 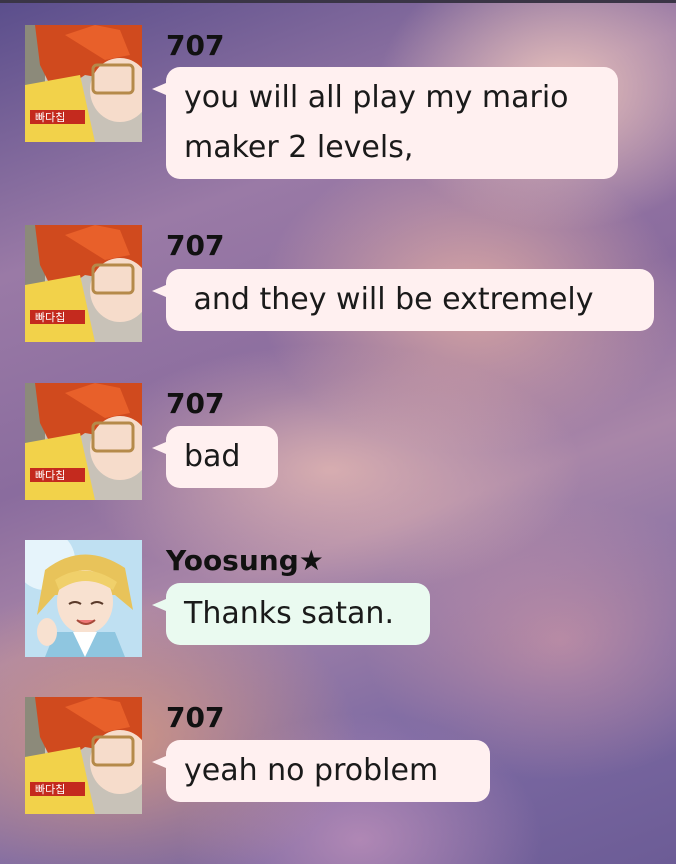 What do you see at coordinates (299, 147) in the screenshot?
I see `message-line: maker 2 levels,` at bounding box center [299, 147].